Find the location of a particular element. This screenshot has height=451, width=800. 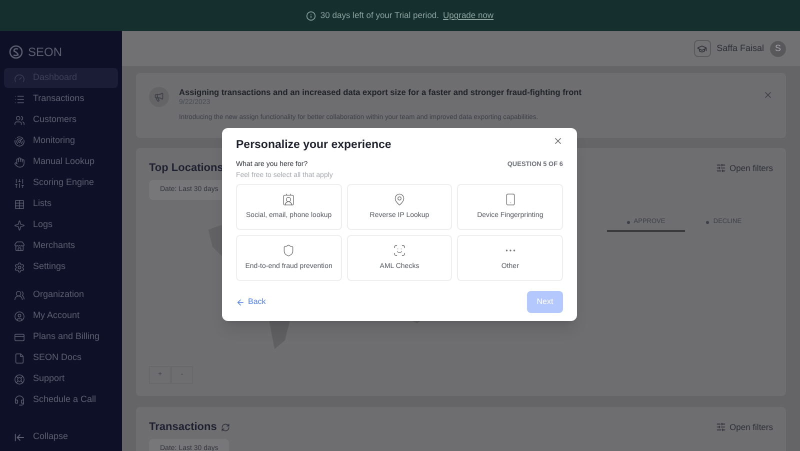

arrow-left-icon is located at coordinates (240, 302).